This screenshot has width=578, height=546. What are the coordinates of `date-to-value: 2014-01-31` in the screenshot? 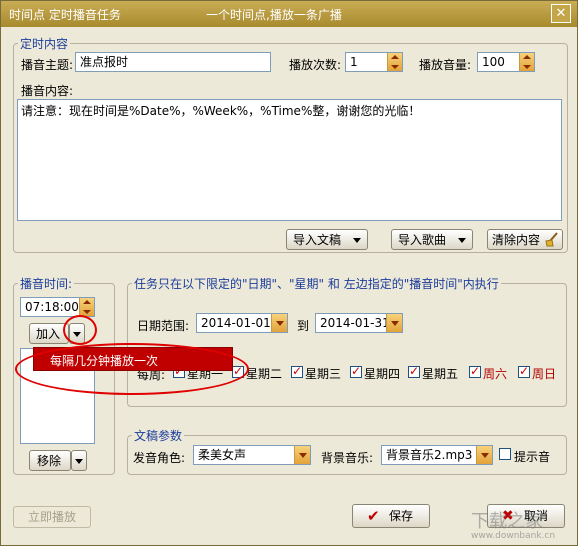 It's located at (355, 323).